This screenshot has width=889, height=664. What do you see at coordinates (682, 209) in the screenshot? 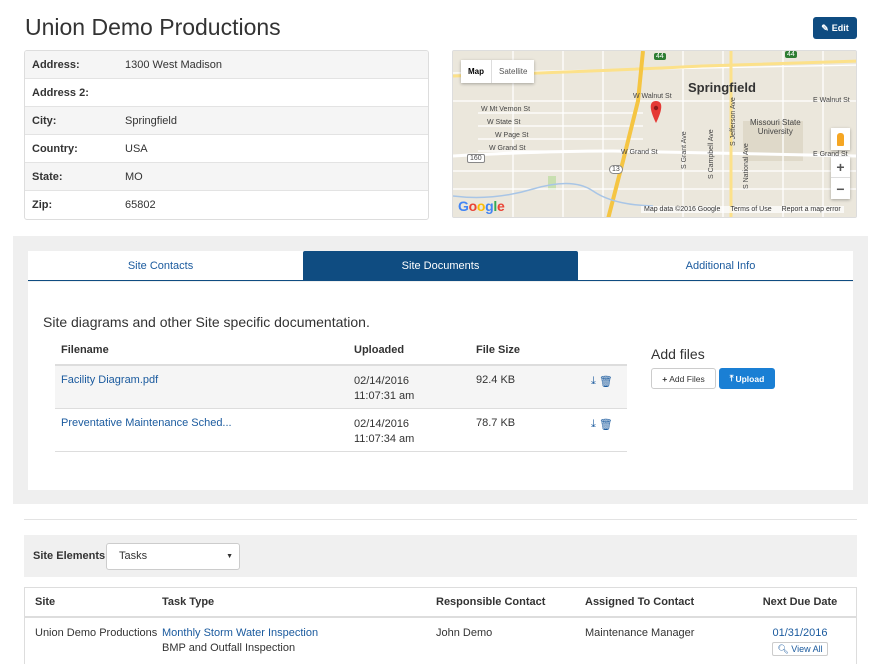
I see `map-data-attribution: Map data ©2016 Google` at bounding box center [682, 209].